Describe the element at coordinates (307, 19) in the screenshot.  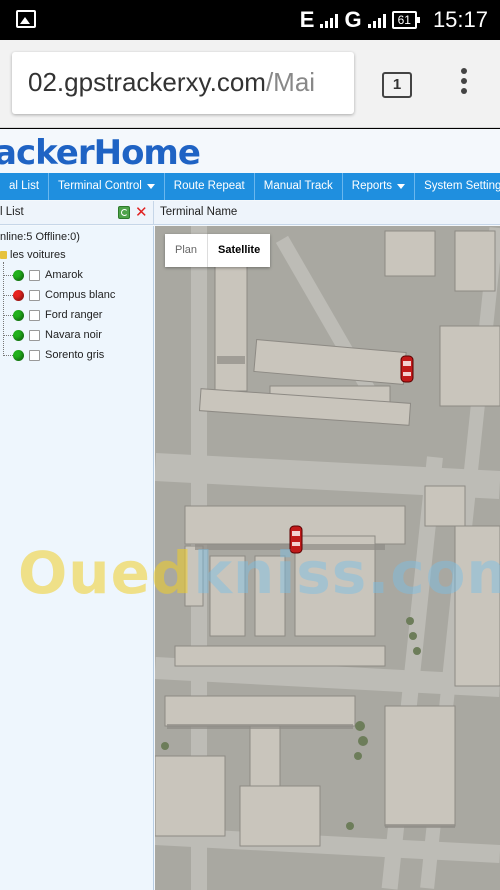
I see `network-type-e: E` at that location.